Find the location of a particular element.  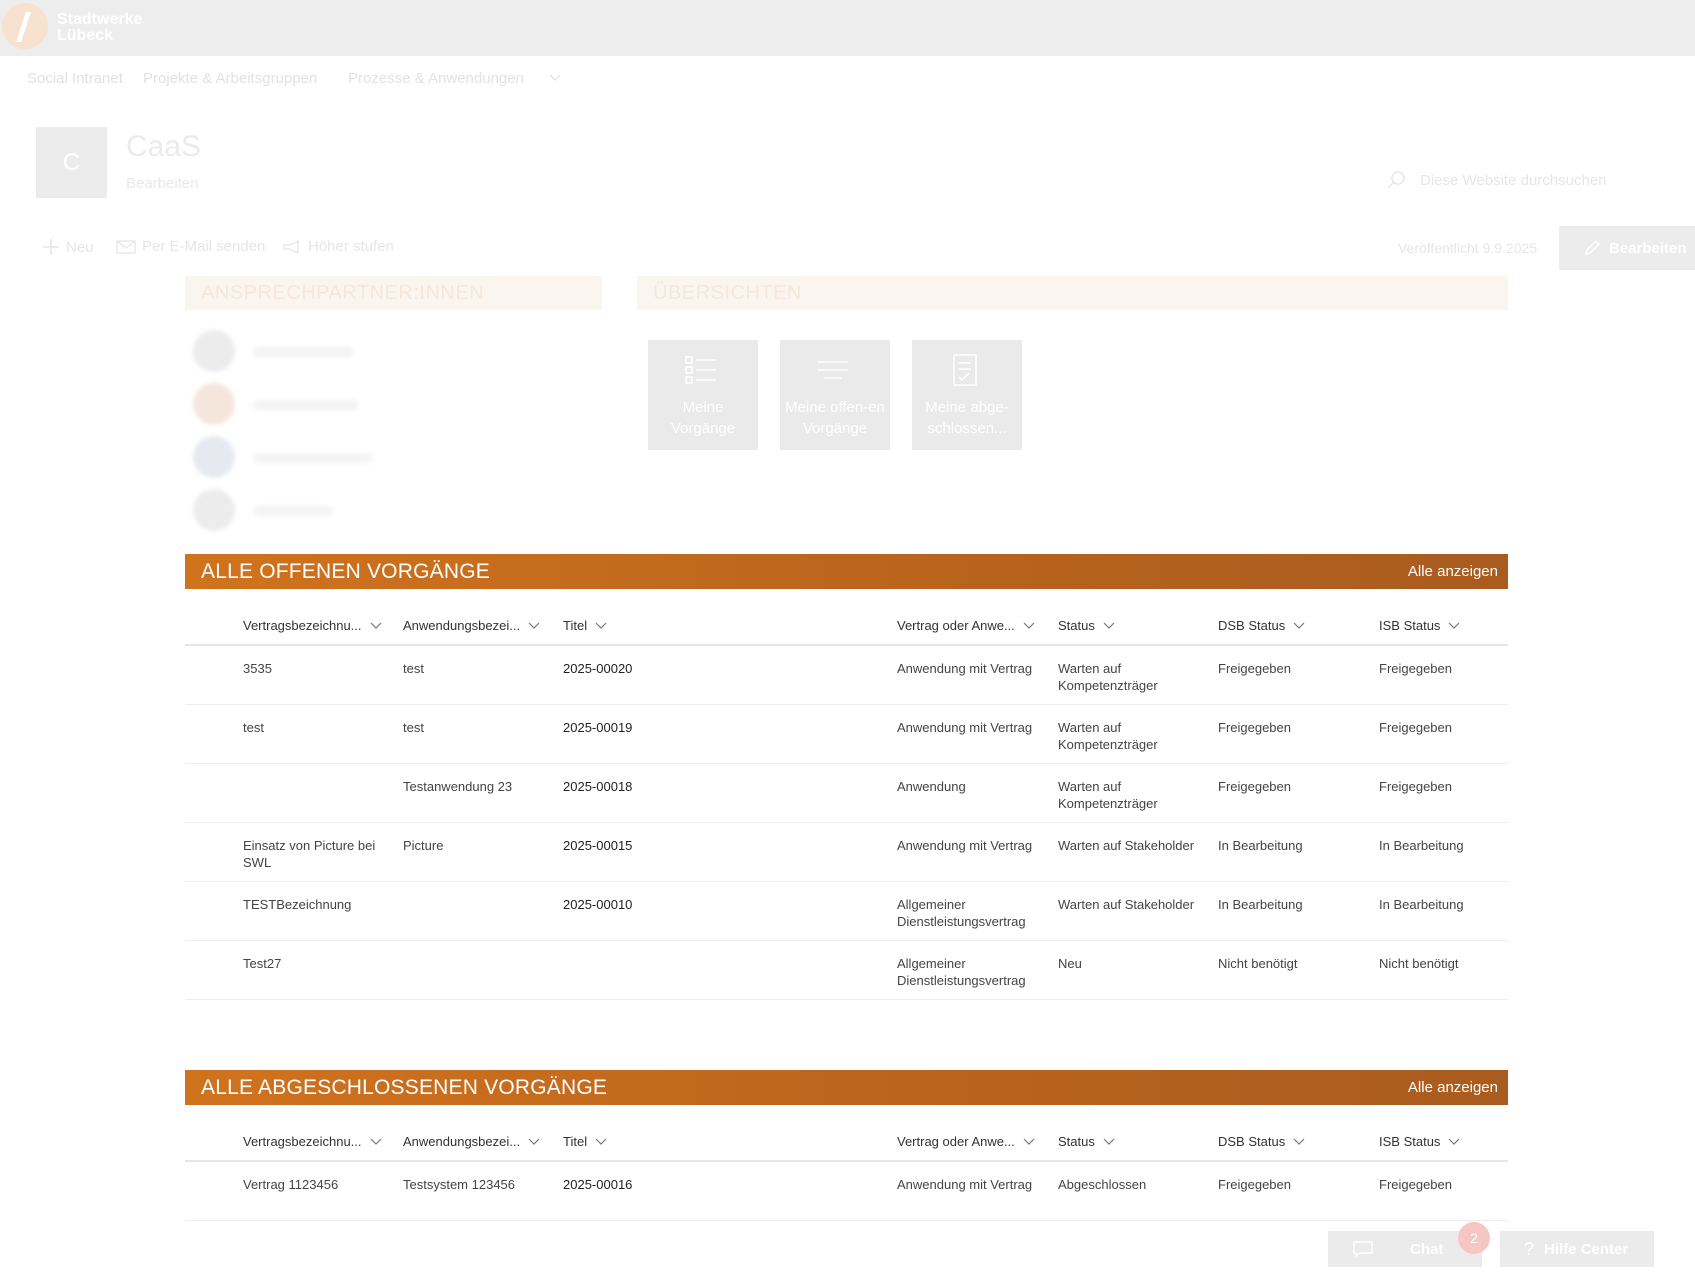

chat-notification-badge: 2 is located at coordinates (1474, 1238).